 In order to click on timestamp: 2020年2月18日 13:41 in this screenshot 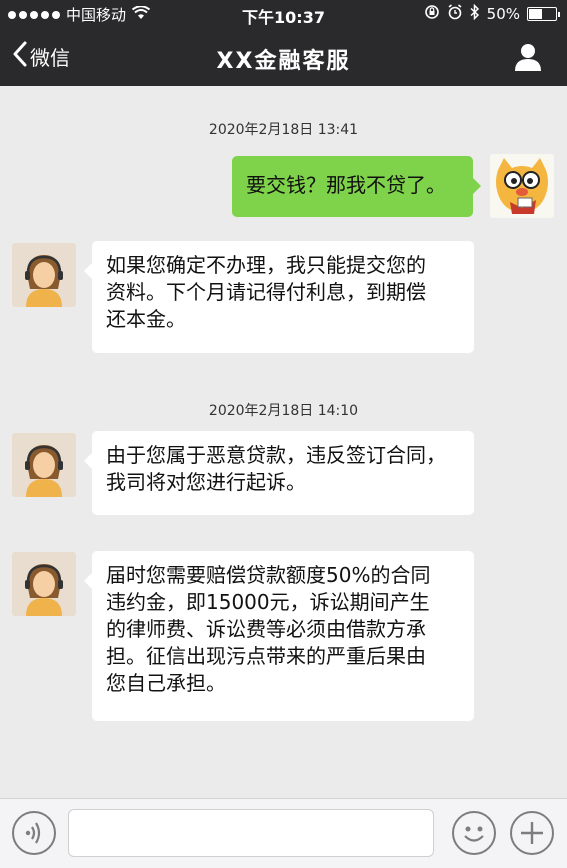, I will do `click(283, 129)`.